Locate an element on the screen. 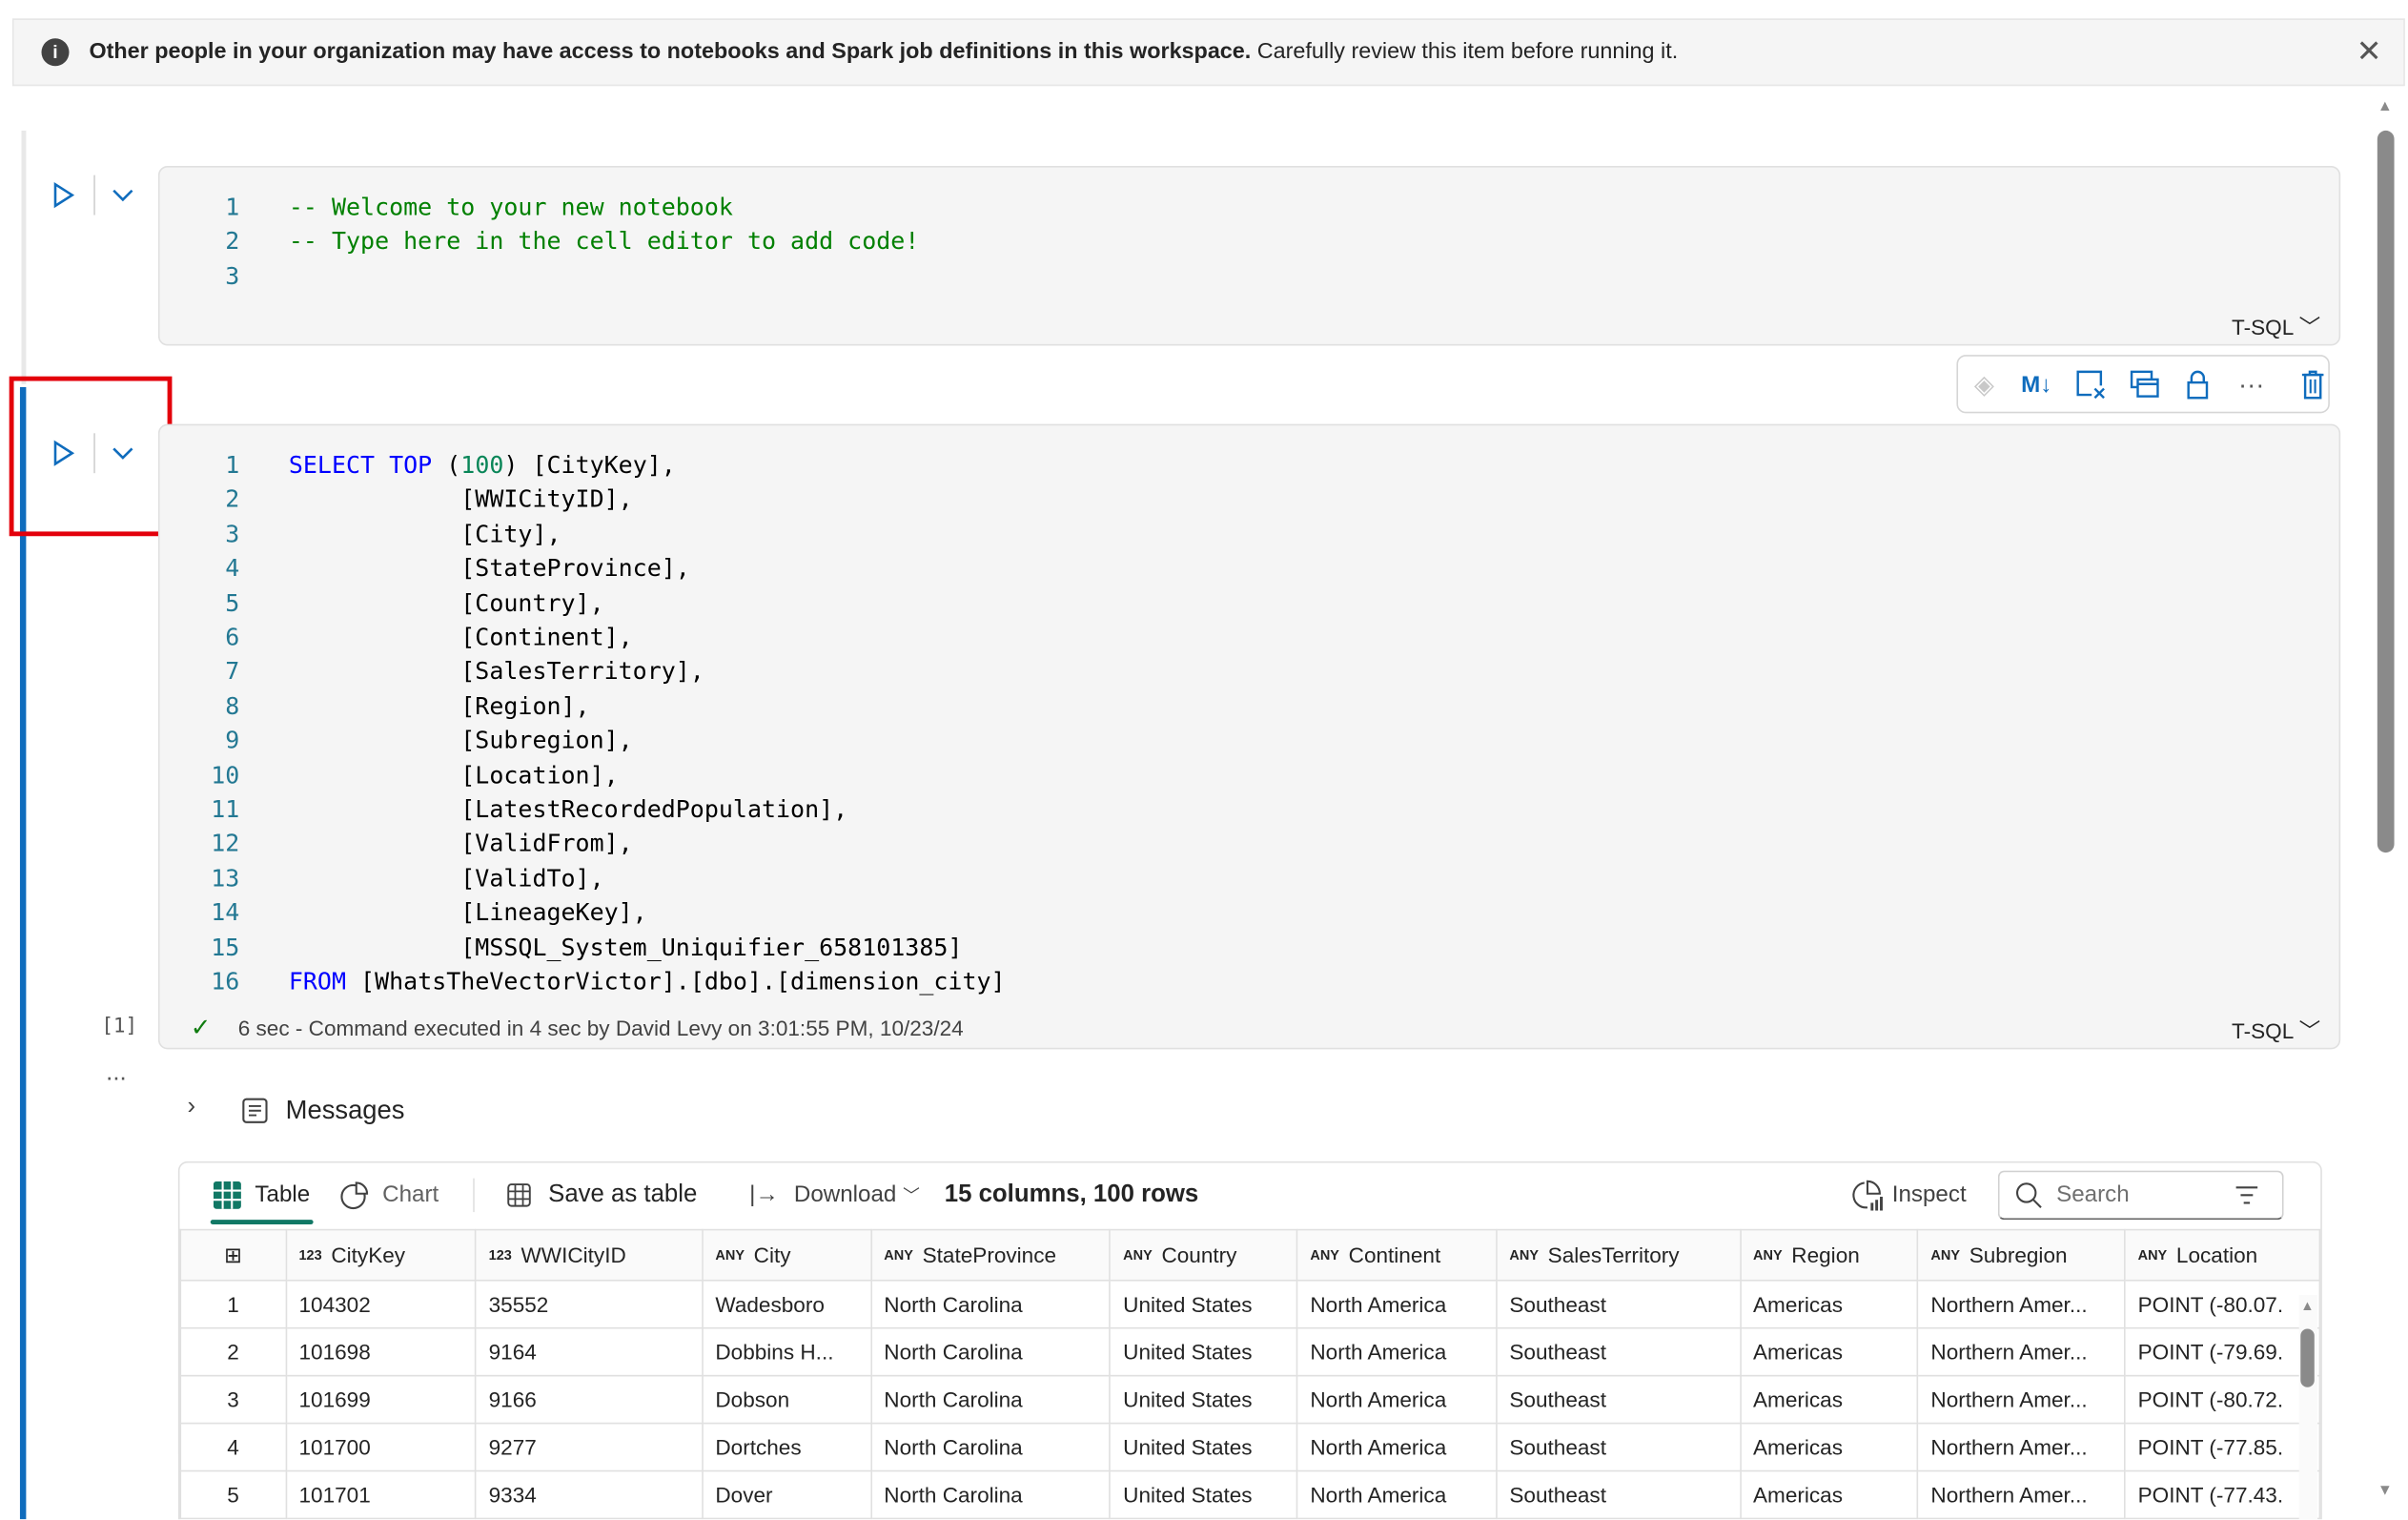 This screenshot has height=1520, width=2408. code-line: [StateProvince], is located at coordinates (489, 569).